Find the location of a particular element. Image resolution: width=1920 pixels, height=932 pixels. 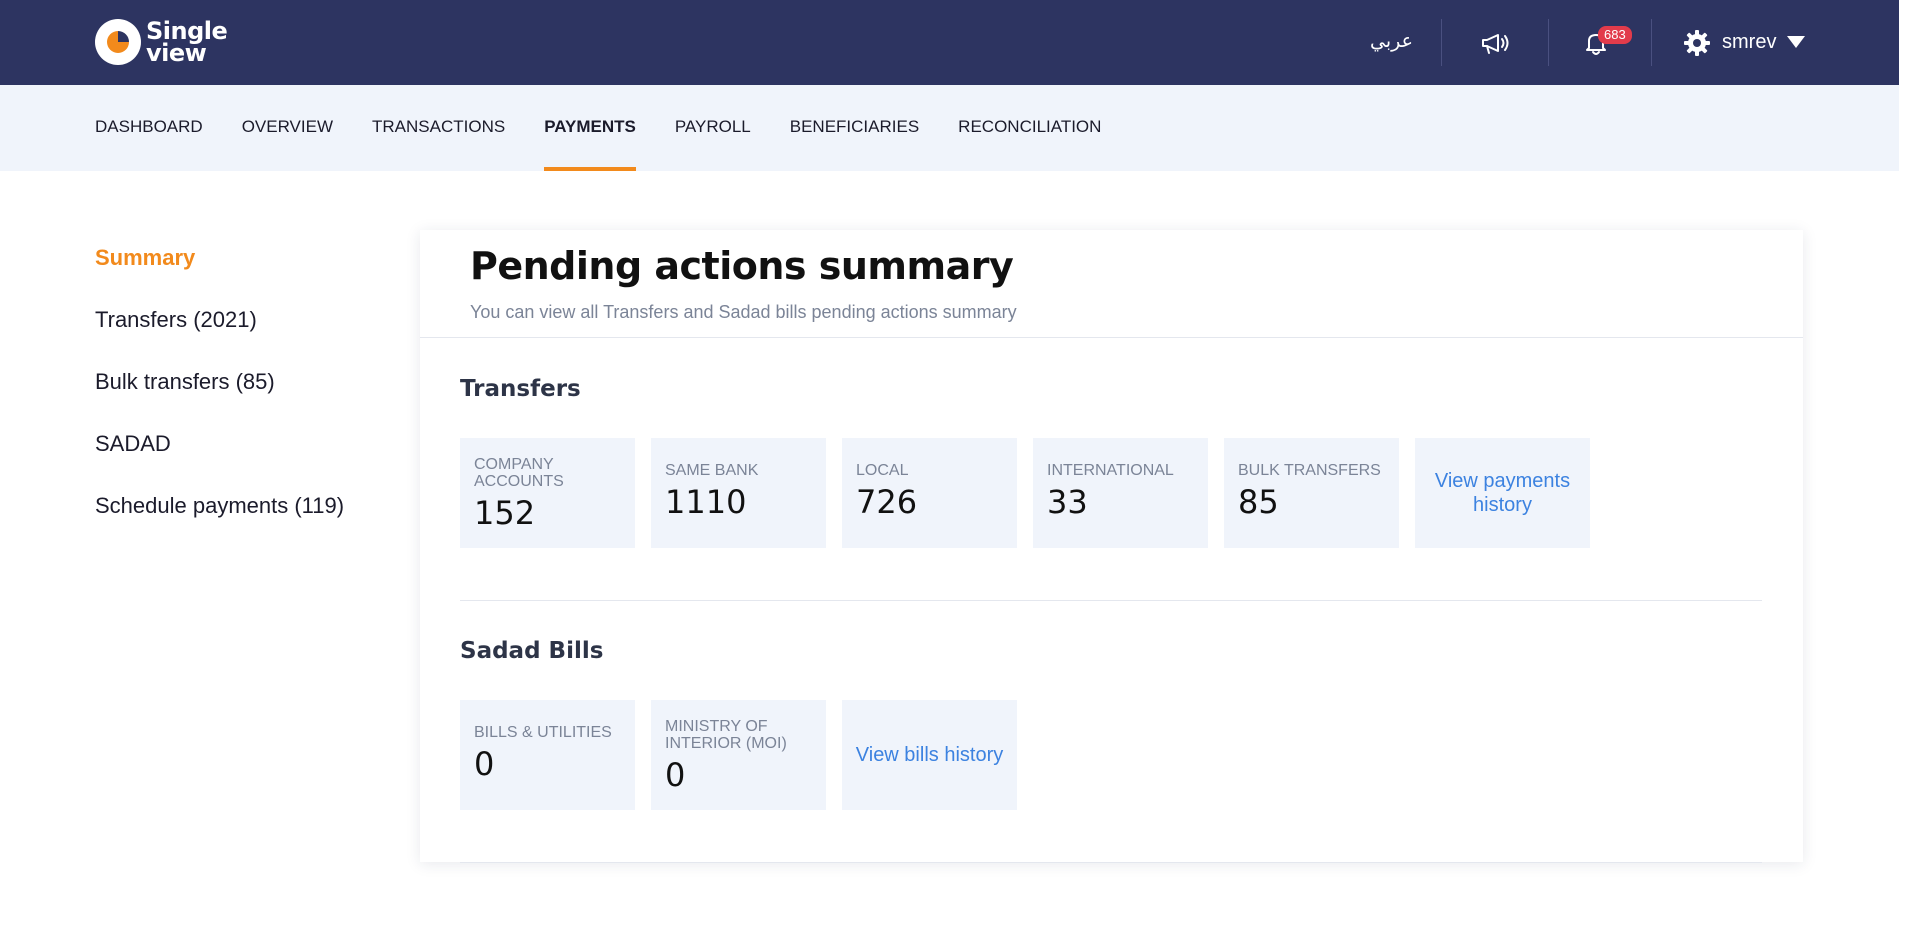

tile-label: INTERNATIONAL is located at coordinates (1110, 470).